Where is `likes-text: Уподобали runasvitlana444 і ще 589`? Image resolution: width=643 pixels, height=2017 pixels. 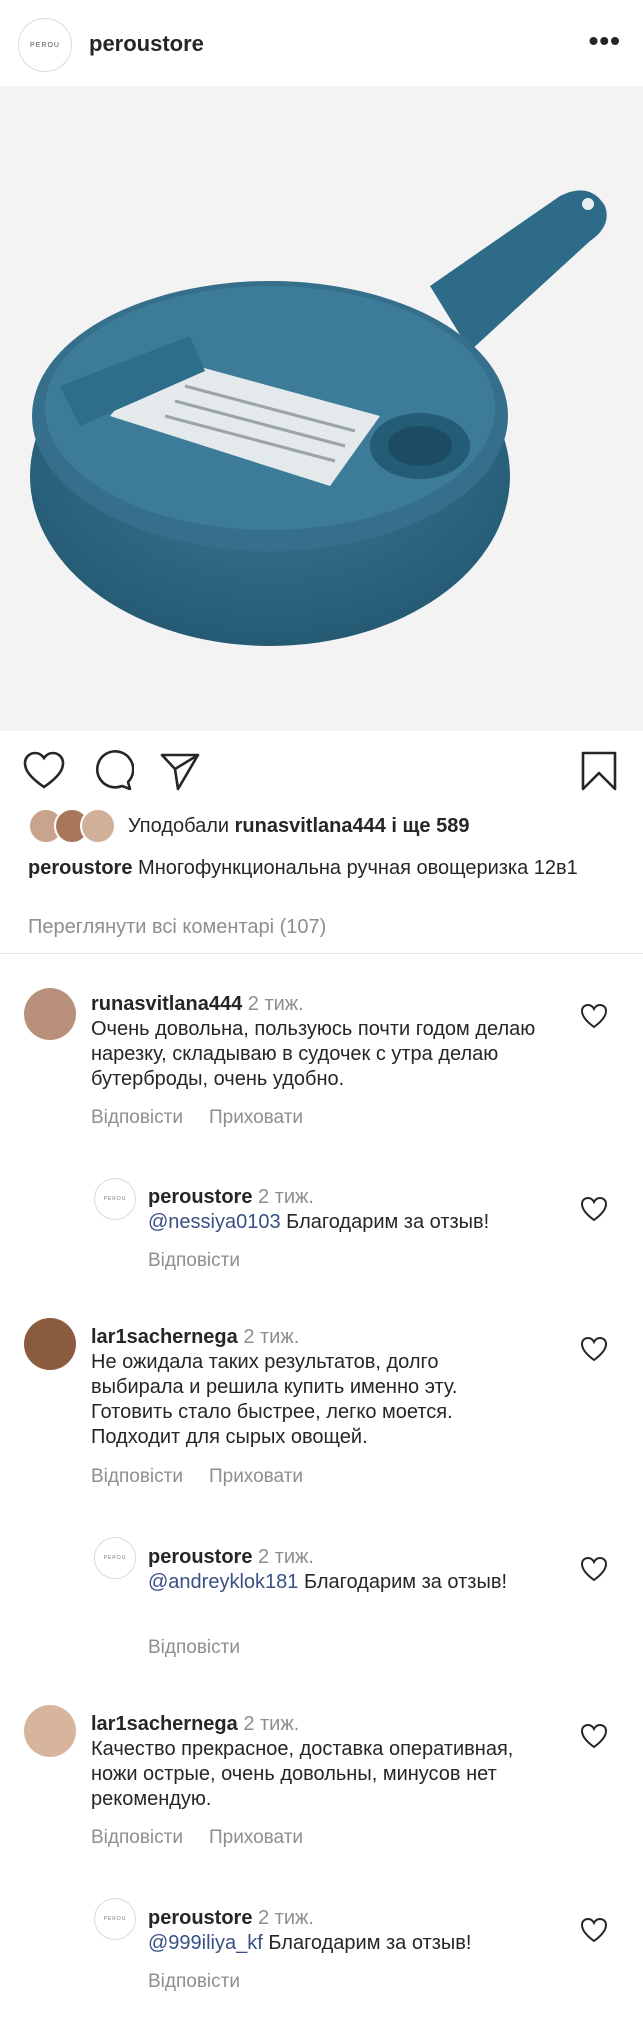 likes-text: Уподобали runasvitlana444 і ще 589 is located at coordinates (298, 826).